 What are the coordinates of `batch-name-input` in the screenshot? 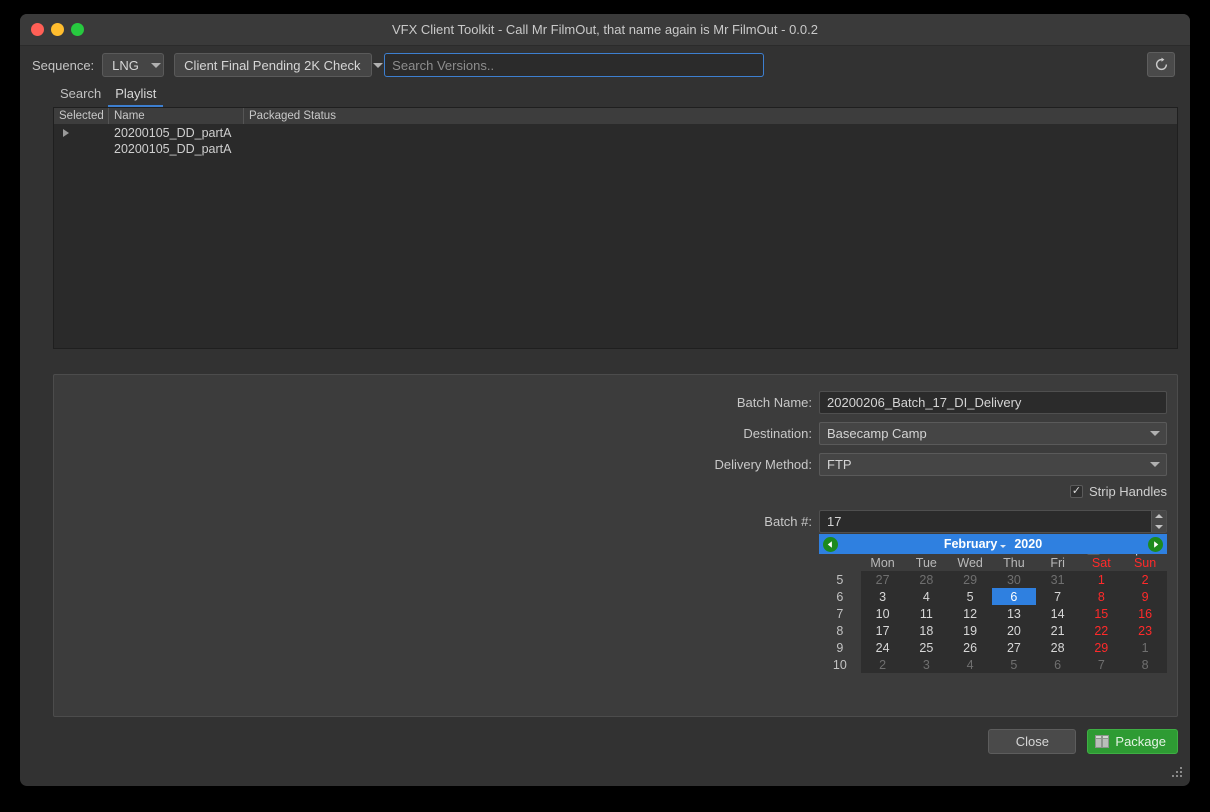 It's located at (993, 402).